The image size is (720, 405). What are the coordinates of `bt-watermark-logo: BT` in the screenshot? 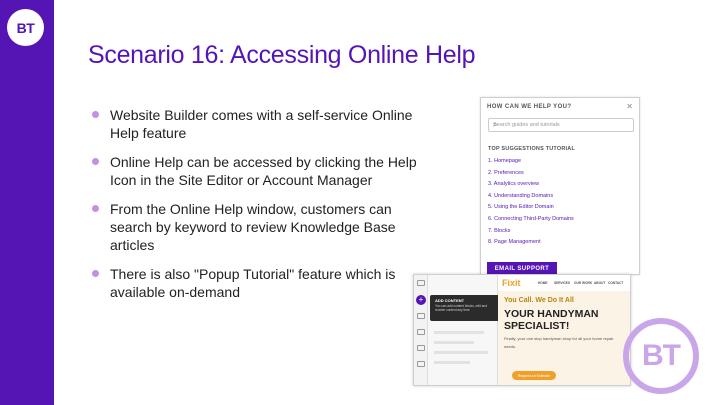 It's located at (661, 356).